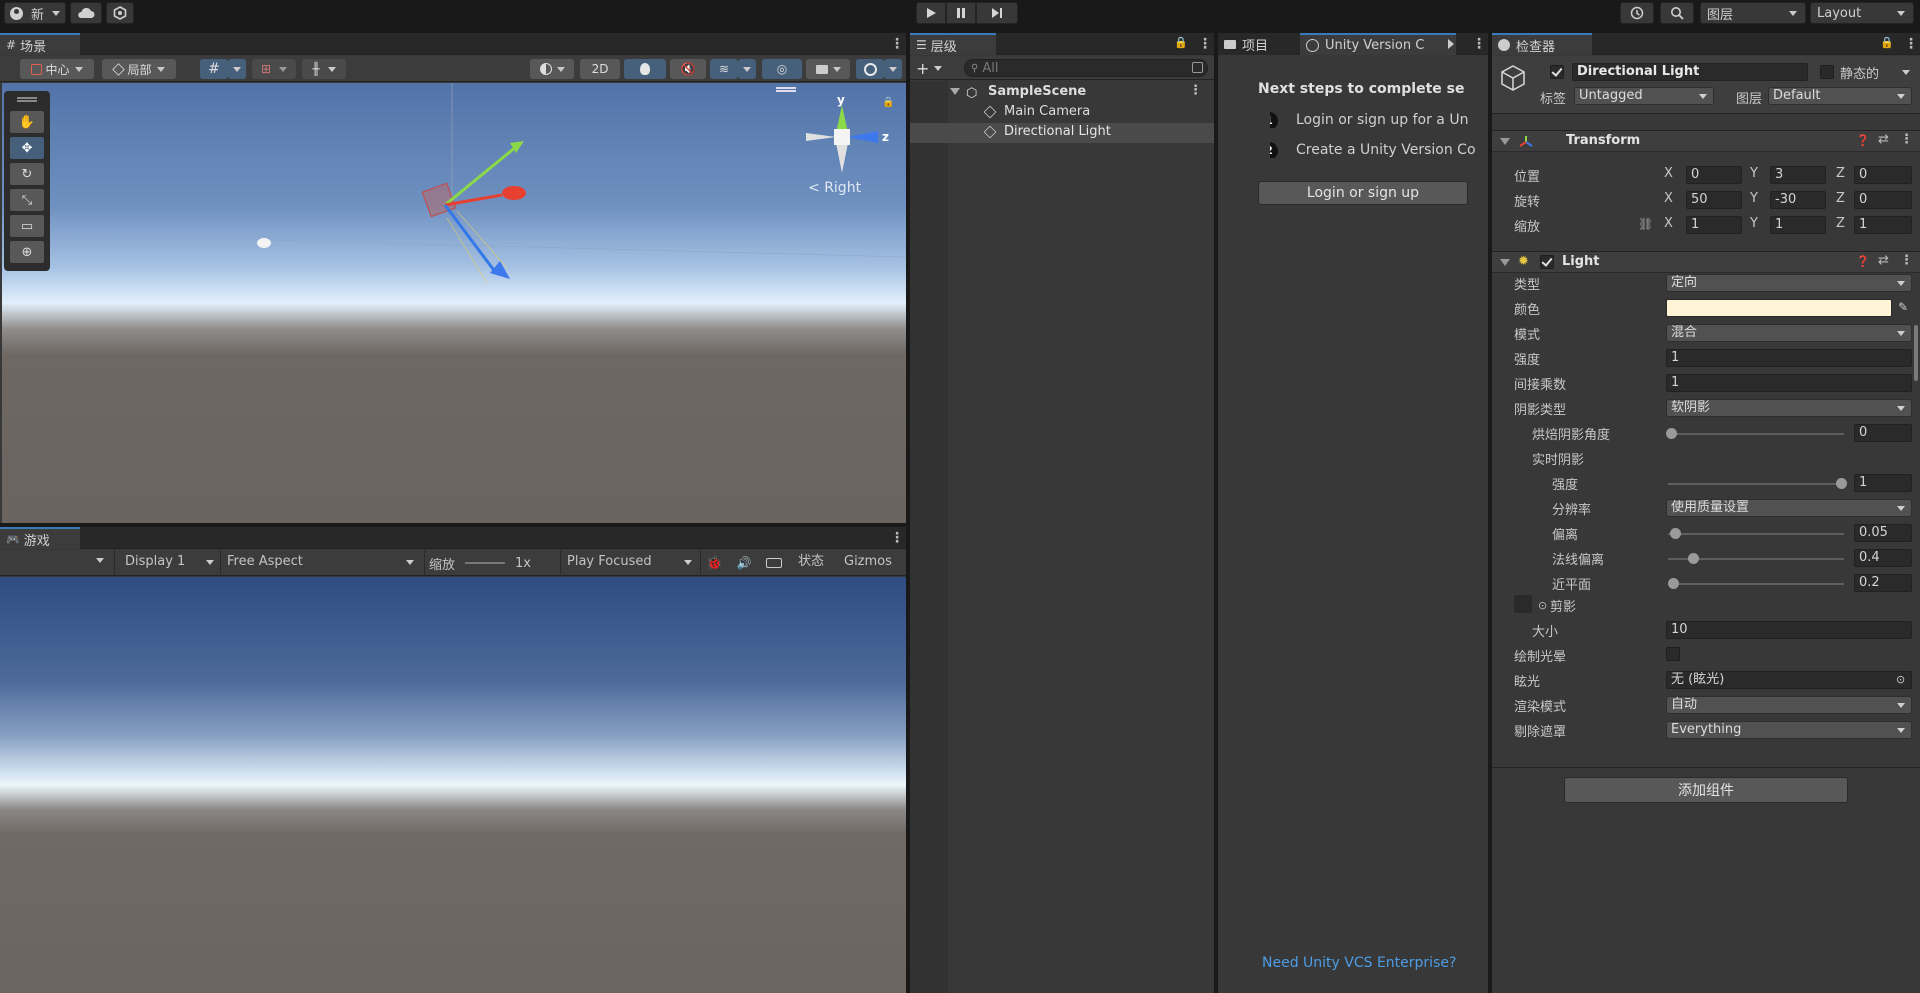  I want to click on flare-field: 无 (眩光), so click(1789, 680).